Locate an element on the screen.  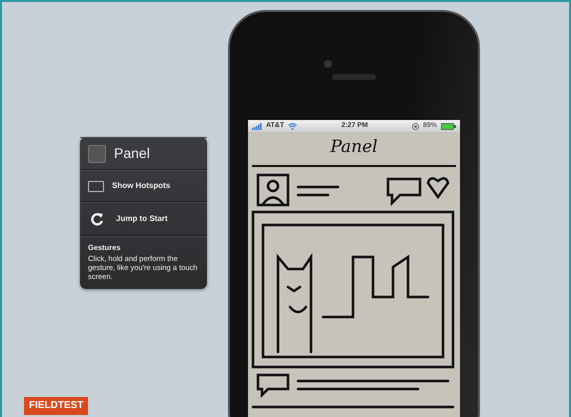
sketch-title: Panel is located at coordinates (354, 149).